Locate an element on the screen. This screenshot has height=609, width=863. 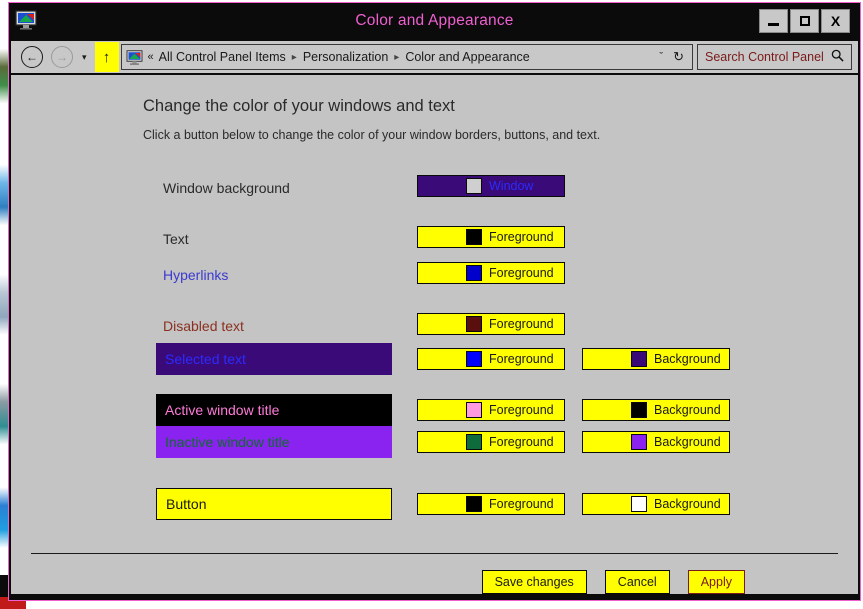
inactive-window-title-foreground-button-swatch-icon is located at coordinates (474, 442).